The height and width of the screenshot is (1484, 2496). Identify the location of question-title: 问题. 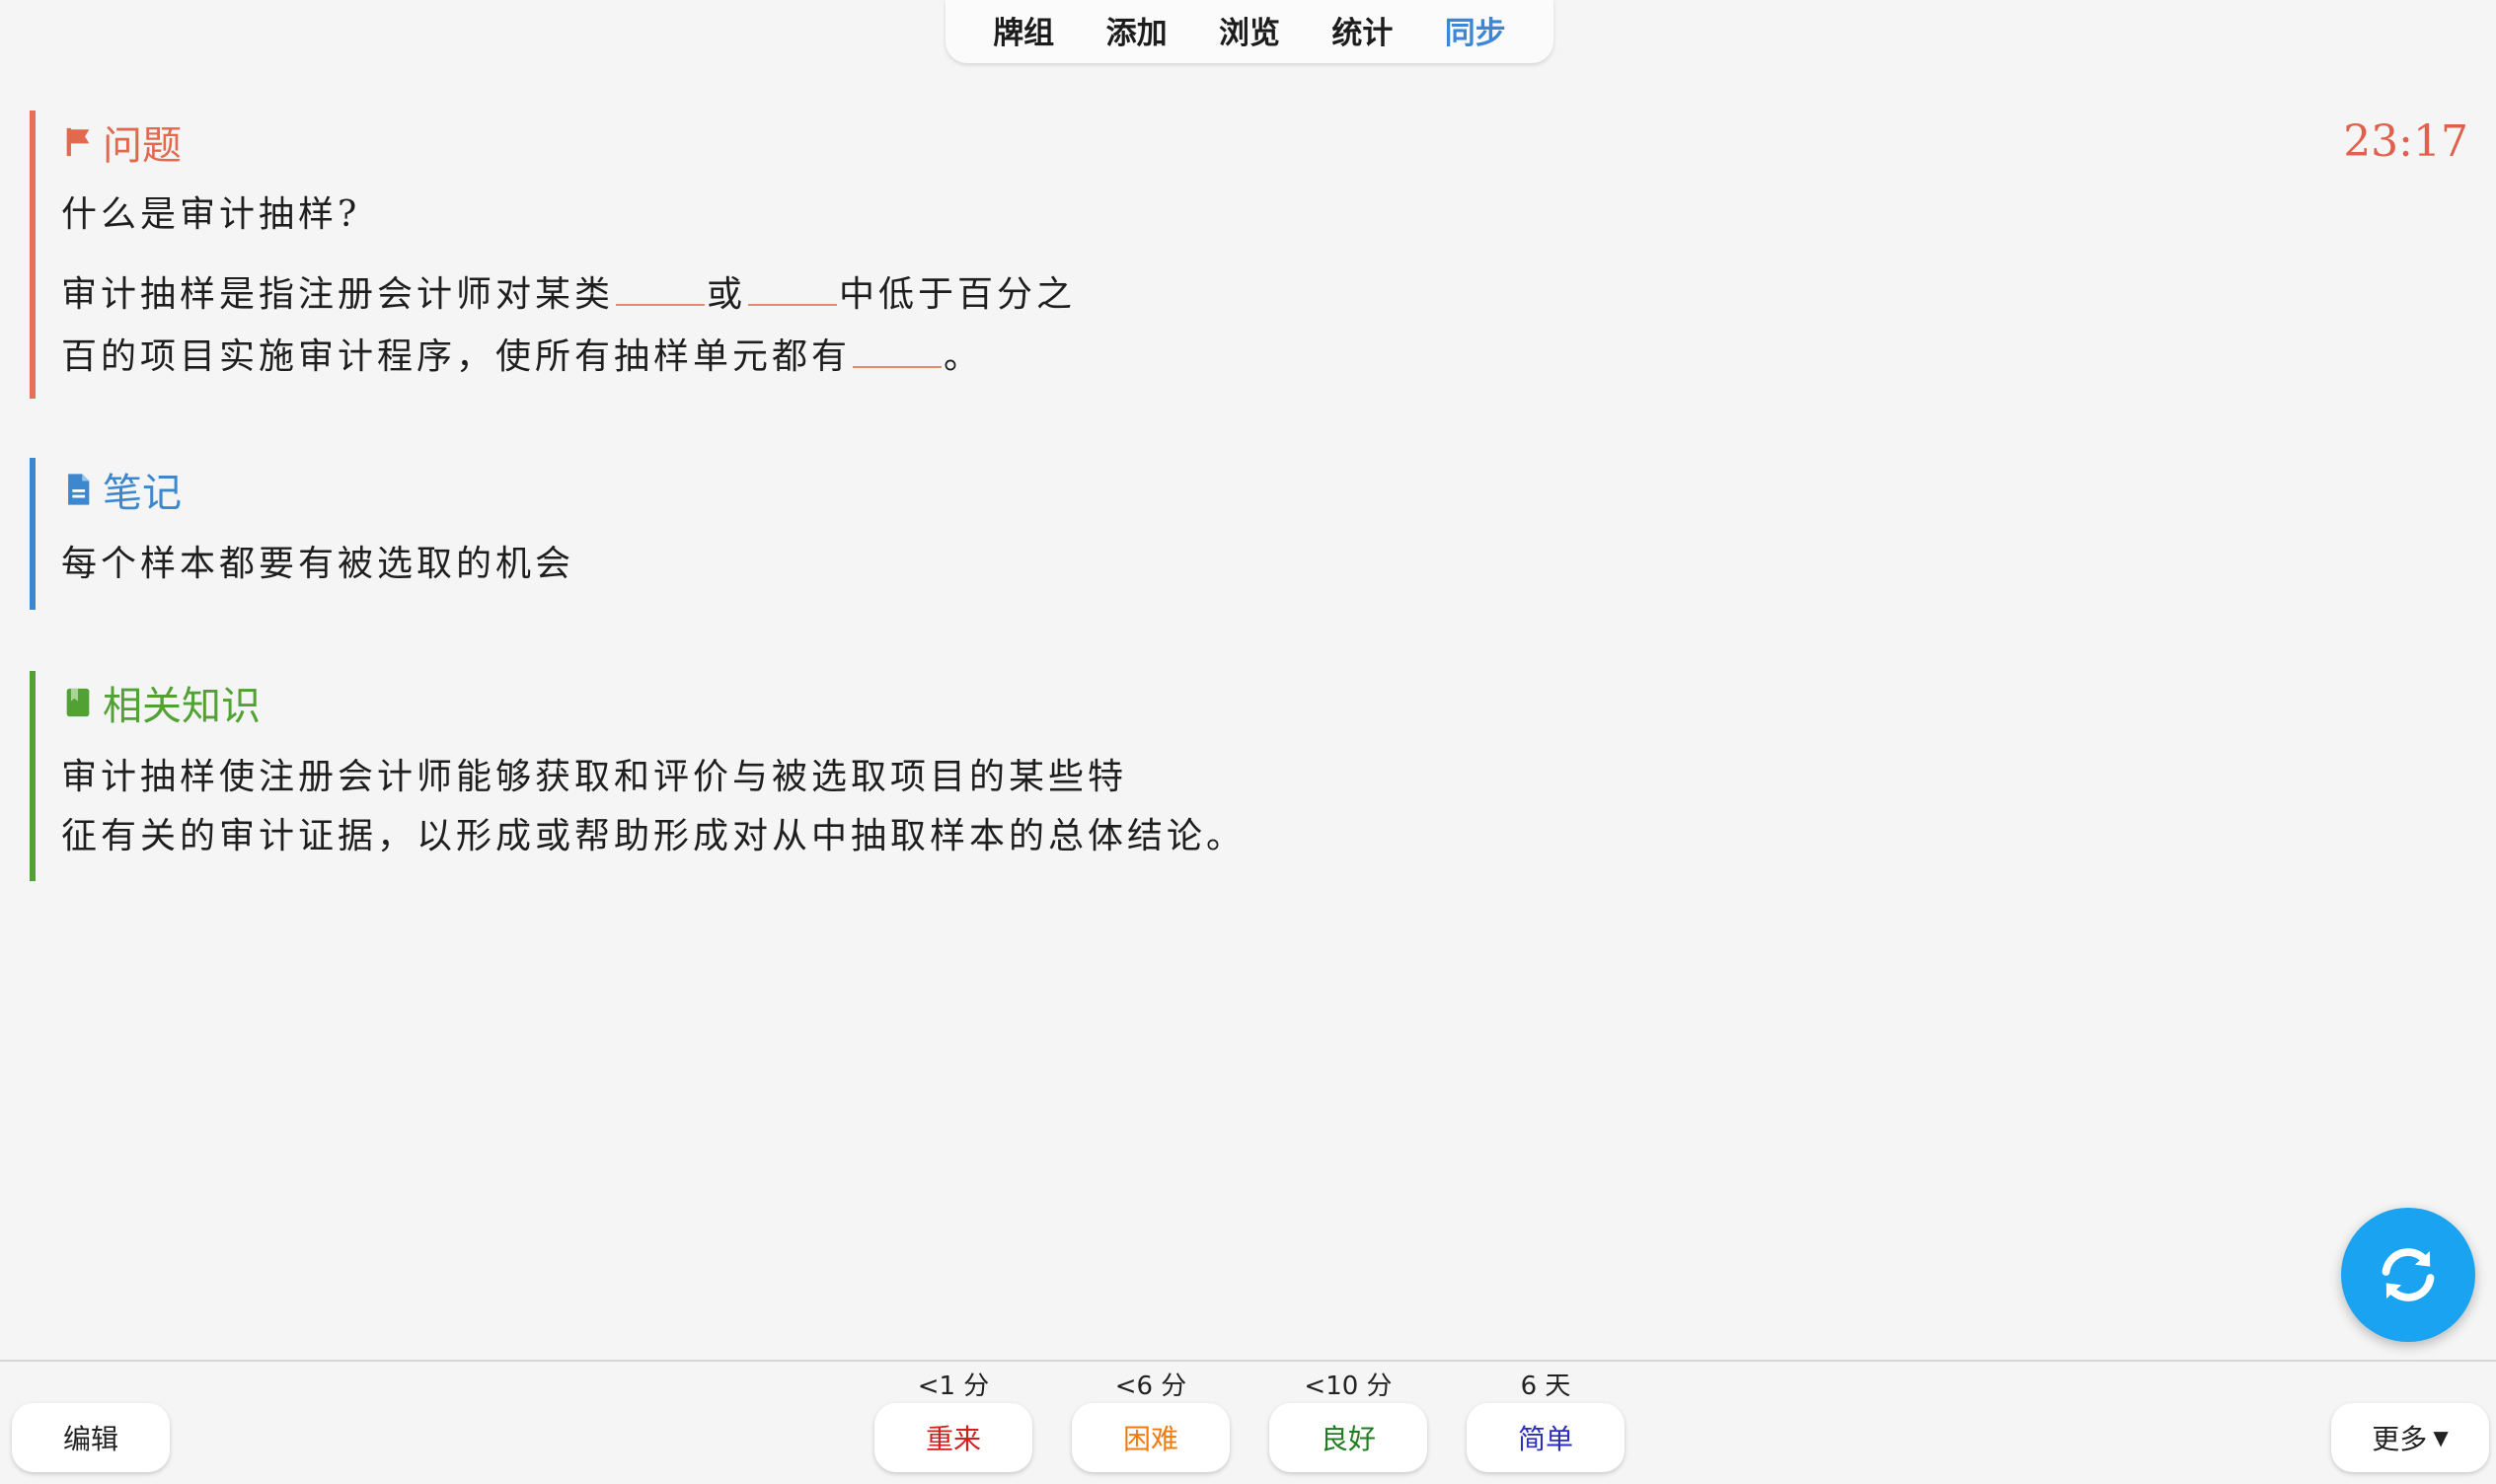
(142, 146).